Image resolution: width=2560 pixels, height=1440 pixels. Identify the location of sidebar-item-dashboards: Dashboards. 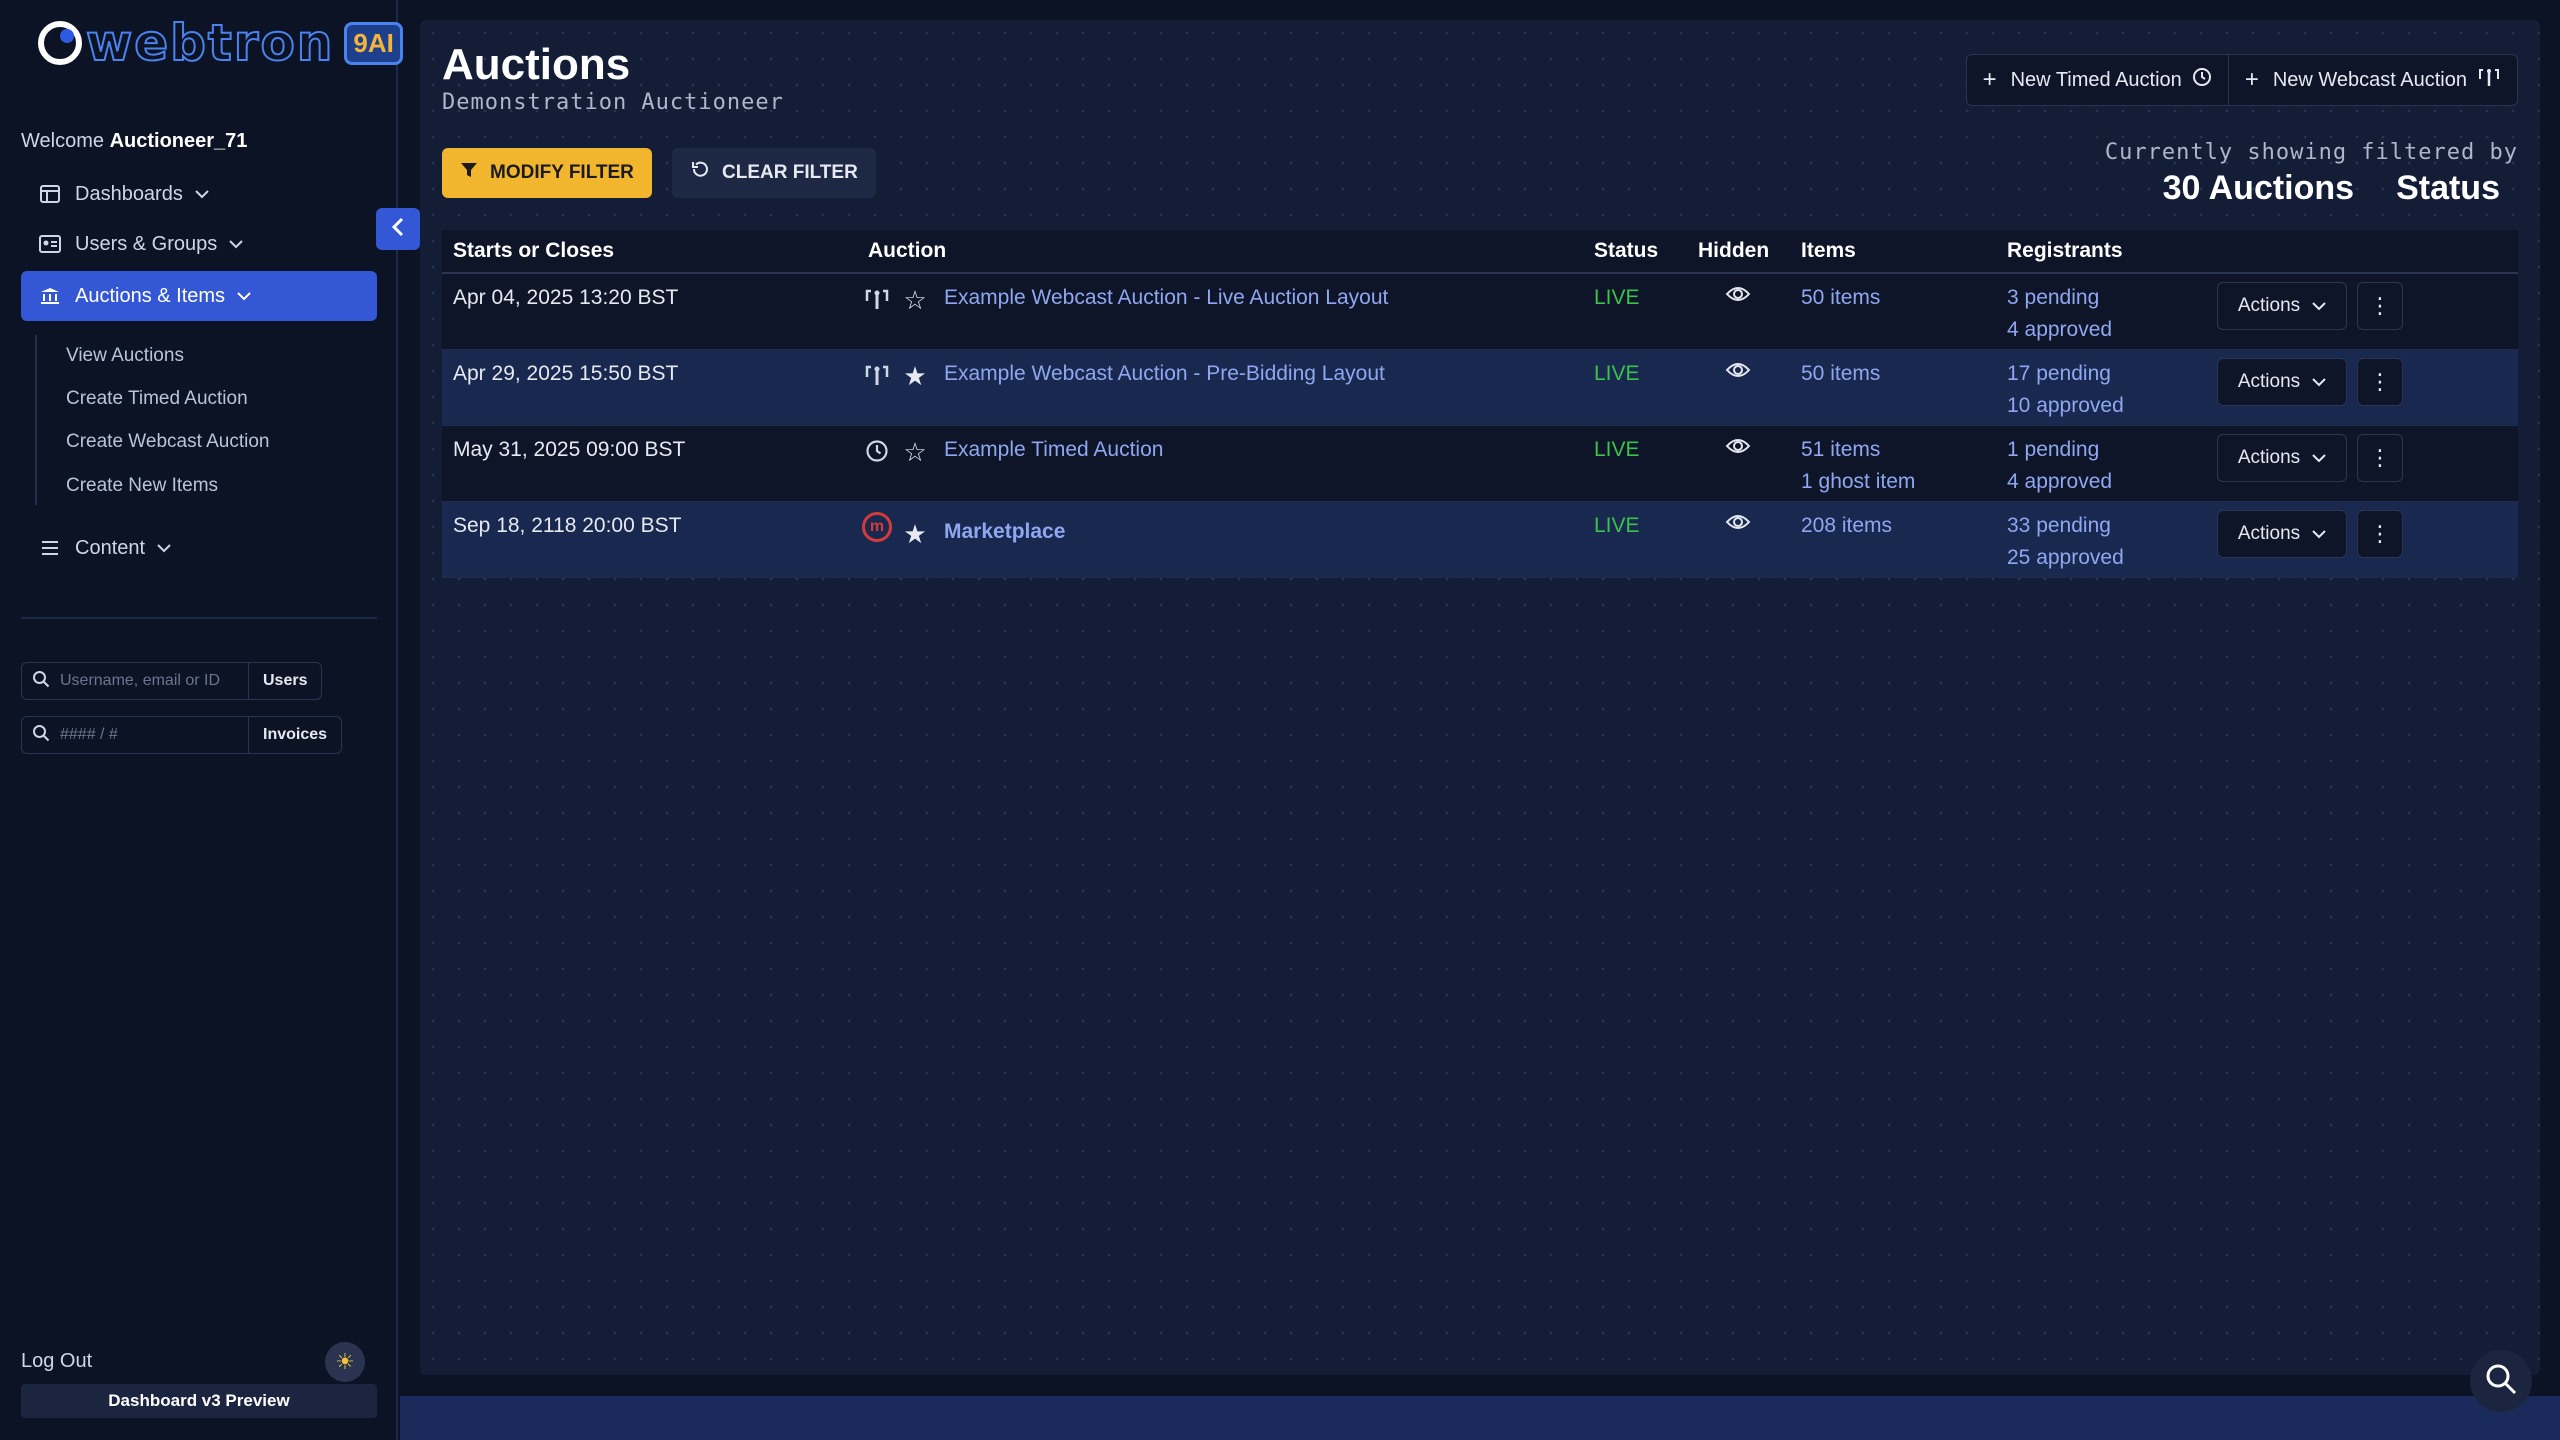
(199, 194).